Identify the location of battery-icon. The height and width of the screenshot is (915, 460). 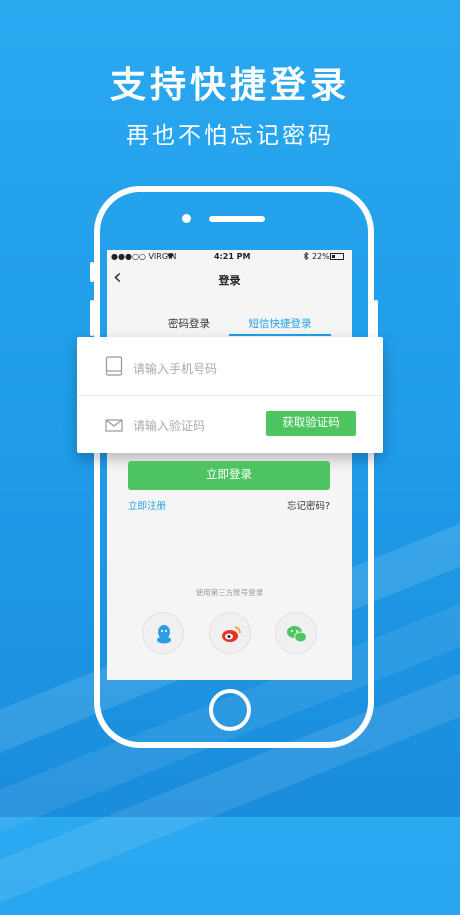
(337, 256).